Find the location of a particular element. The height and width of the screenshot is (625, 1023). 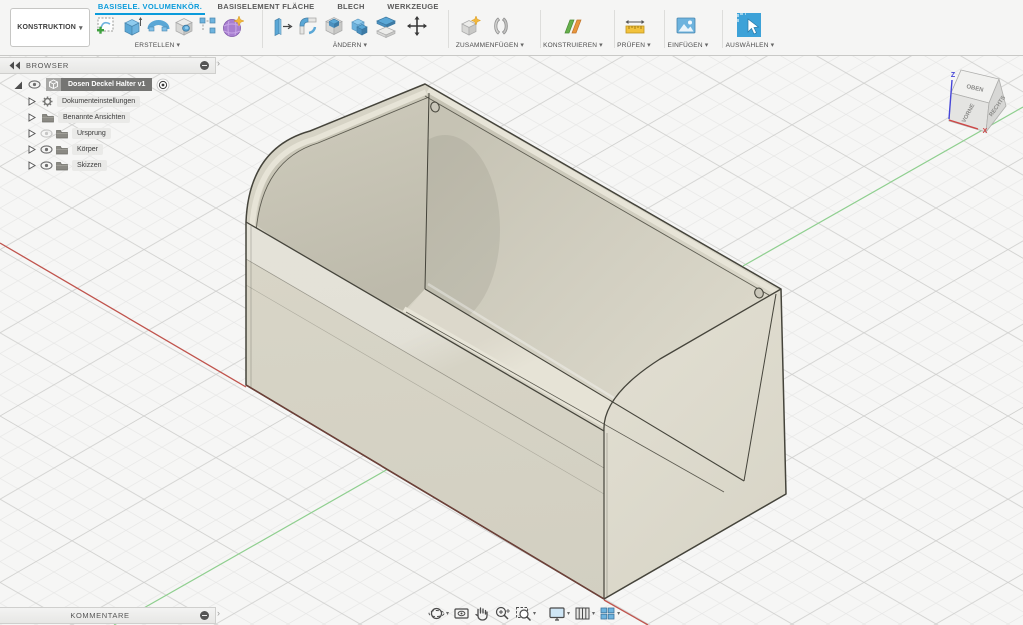

aendern-group-dropdown: ÄNDERN is located at coordinates (350, 45).